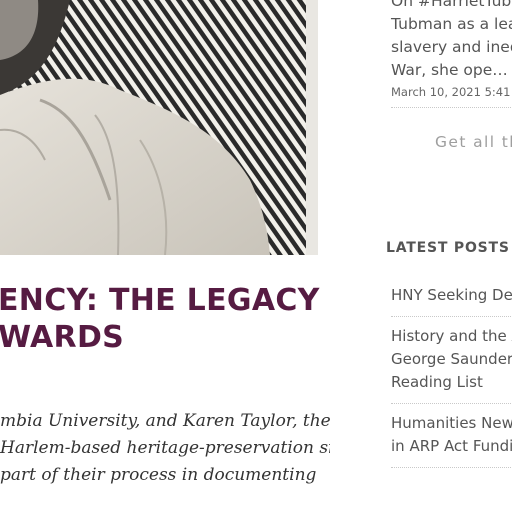 This screenshot has height=512, width=512. I want to click on post-title-line: George Saunders, so click(451, 359).